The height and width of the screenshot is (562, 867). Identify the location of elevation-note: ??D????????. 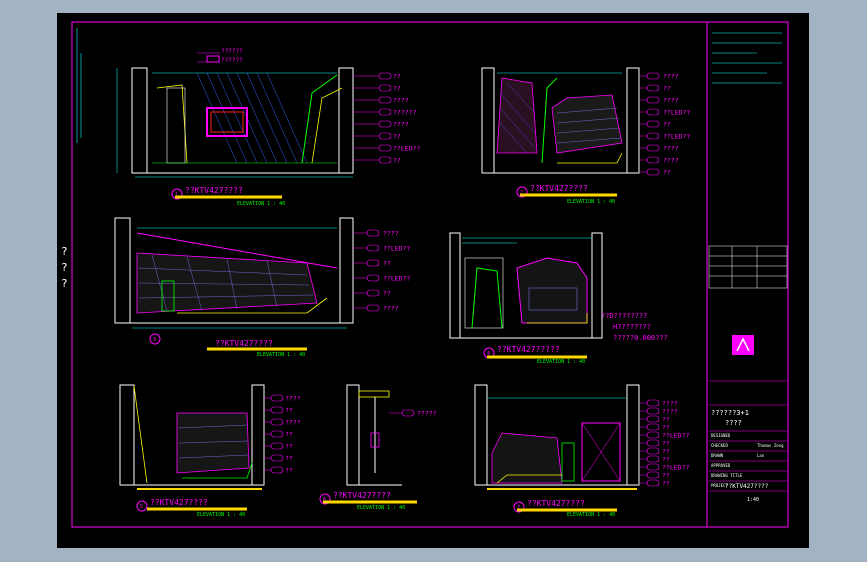
(624, 316).